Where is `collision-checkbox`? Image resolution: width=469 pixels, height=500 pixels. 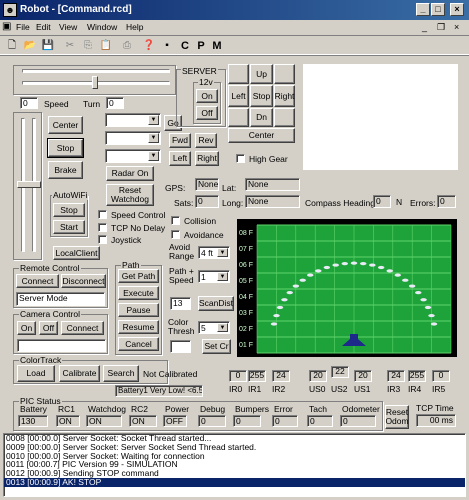
collision-checkbox is located at coordinates (175, 220).